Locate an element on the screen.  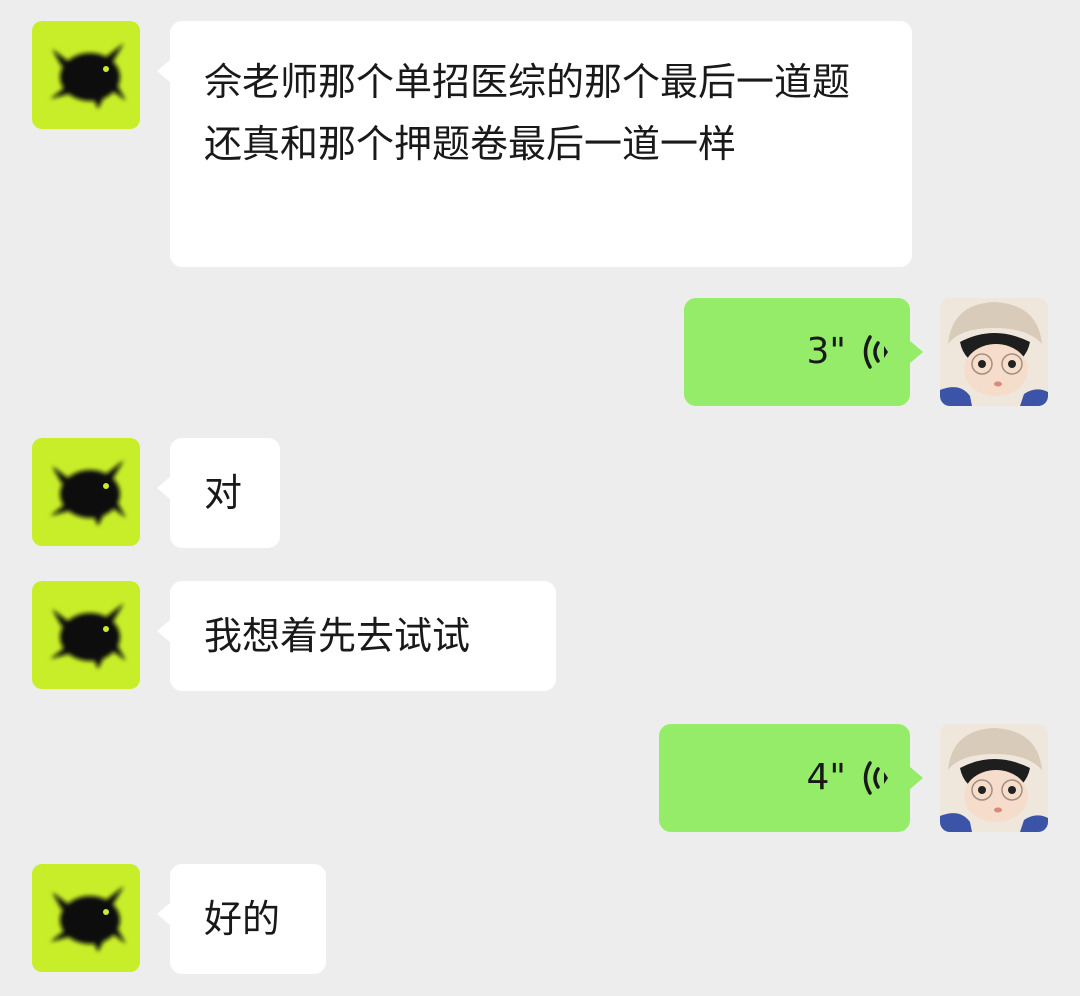
message-bubble-incoming: 我想着先去试试 is located at coordinates (356, 636).